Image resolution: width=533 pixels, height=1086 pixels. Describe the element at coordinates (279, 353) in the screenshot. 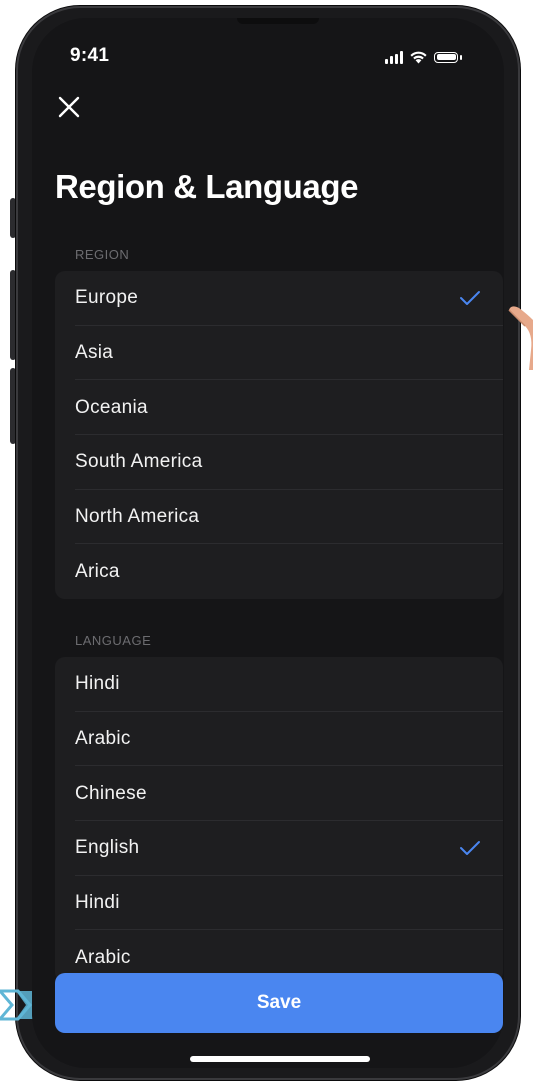

I see `region-option-row: Asia` at that location.